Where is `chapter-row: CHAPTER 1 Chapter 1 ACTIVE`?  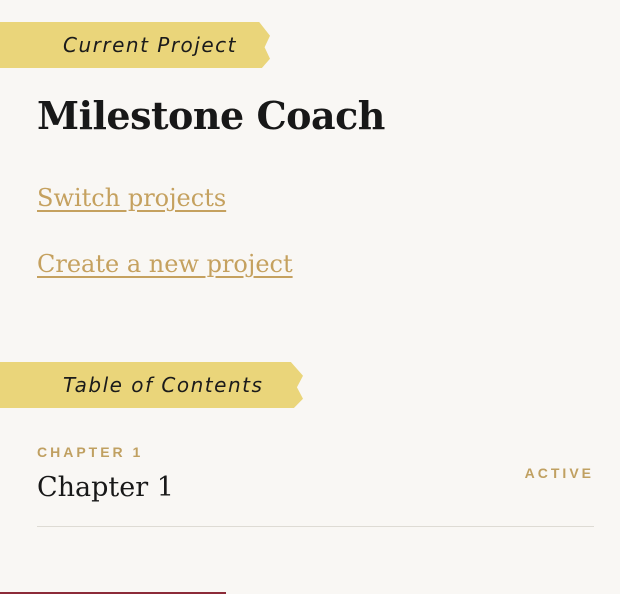
chapter-row: CHAPTER 1 Chapter 1 ACTIVE is located at coordinates (315, 483).